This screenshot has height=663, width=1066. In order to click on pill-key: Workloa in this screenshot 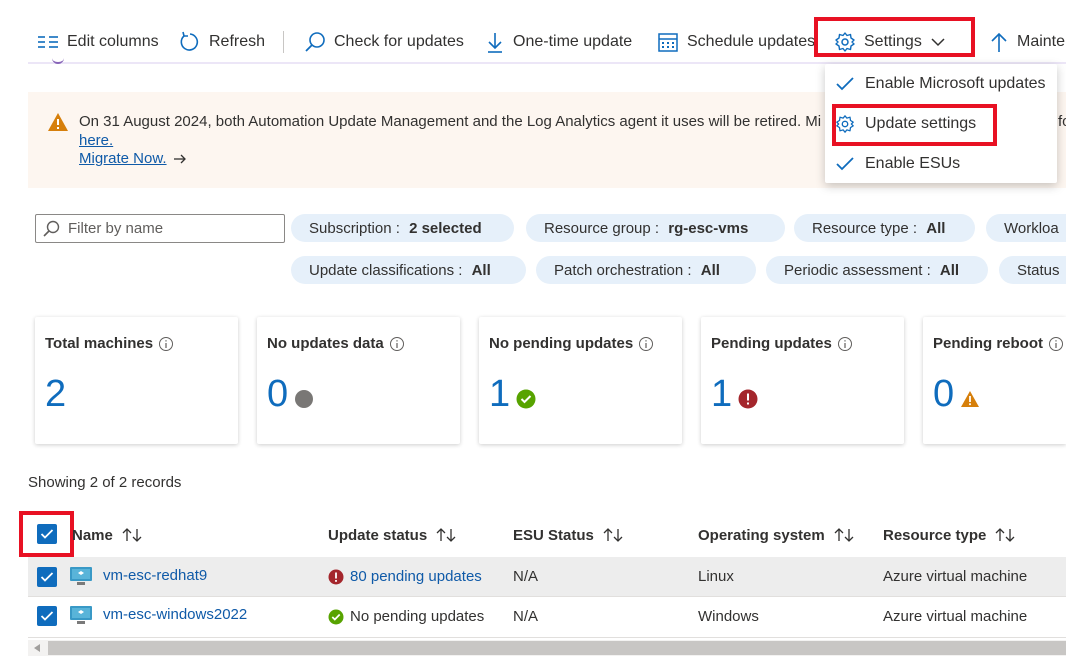, I will do `click(1031, 228)`.